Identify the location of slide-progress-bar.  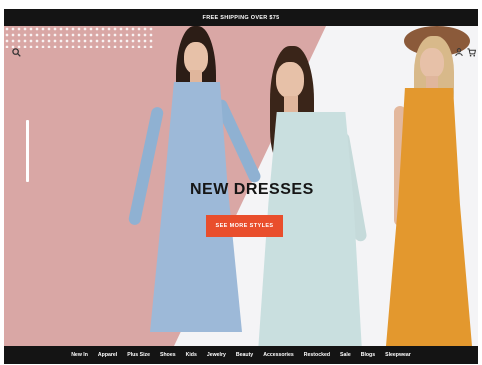
(27, 151).